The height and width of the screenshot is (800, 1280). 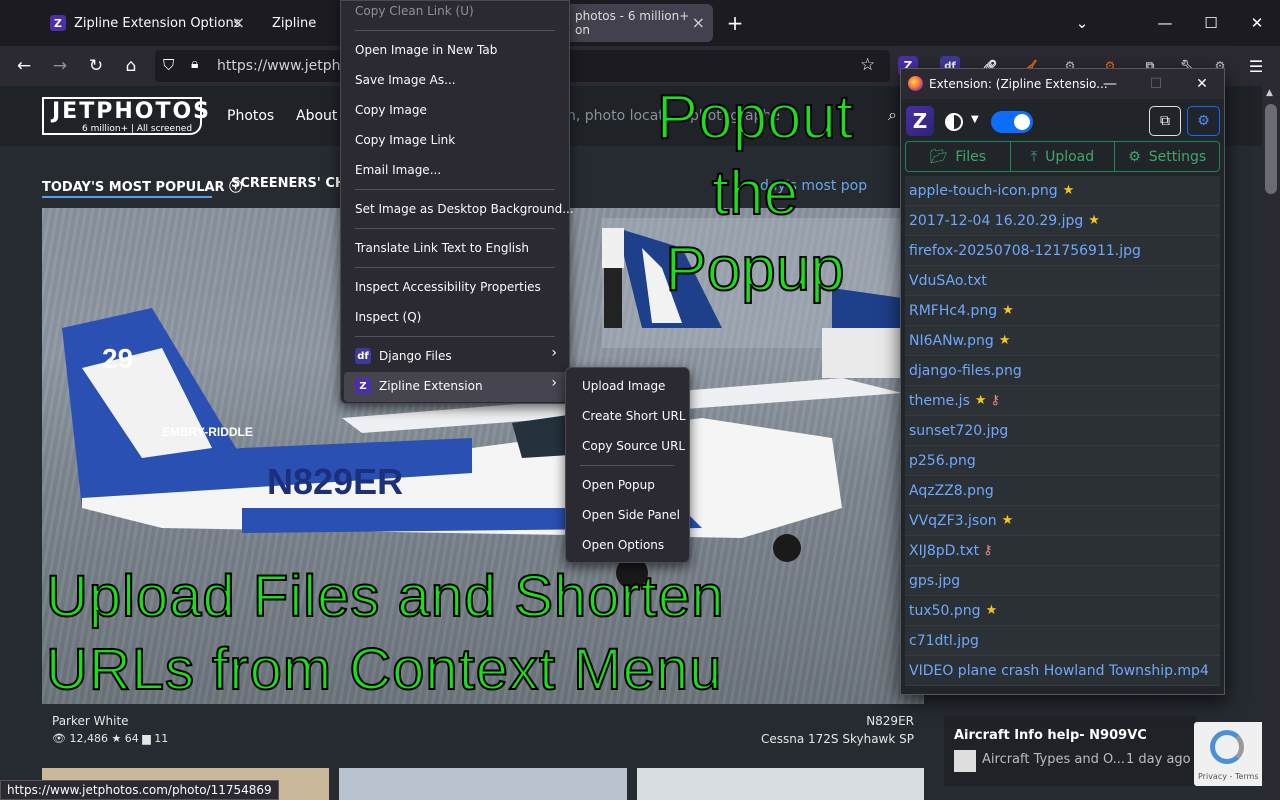 What do you see at coordinates (618, 485) in the screenshot?
I see `submenu-open-popup: Open Popup` at bounding box center [618, 485].